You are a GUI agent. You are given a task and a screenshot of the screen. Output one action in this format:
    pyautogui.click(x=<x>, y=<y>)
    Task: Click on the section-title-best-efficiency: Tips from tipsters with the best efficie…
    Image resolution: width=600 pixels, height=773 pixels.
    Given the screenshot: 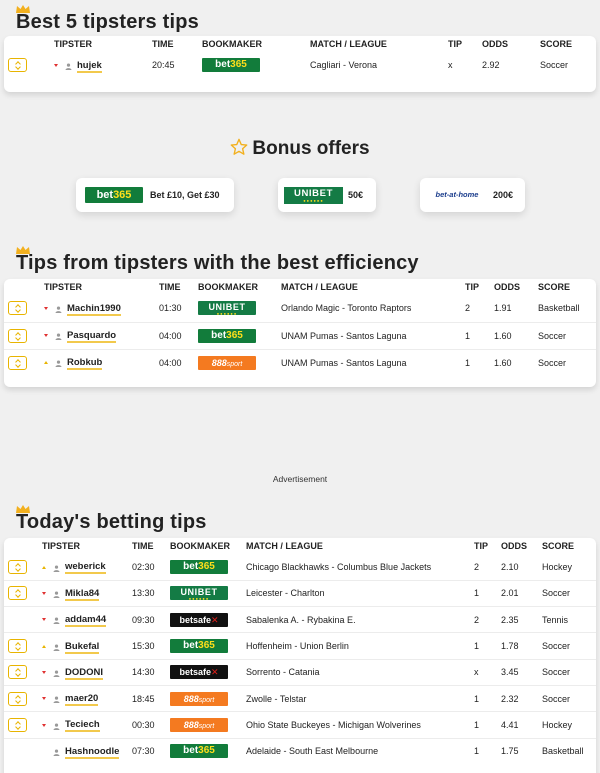 What is the action you would take?
    pyautogui.click(x=217, y=263)
    